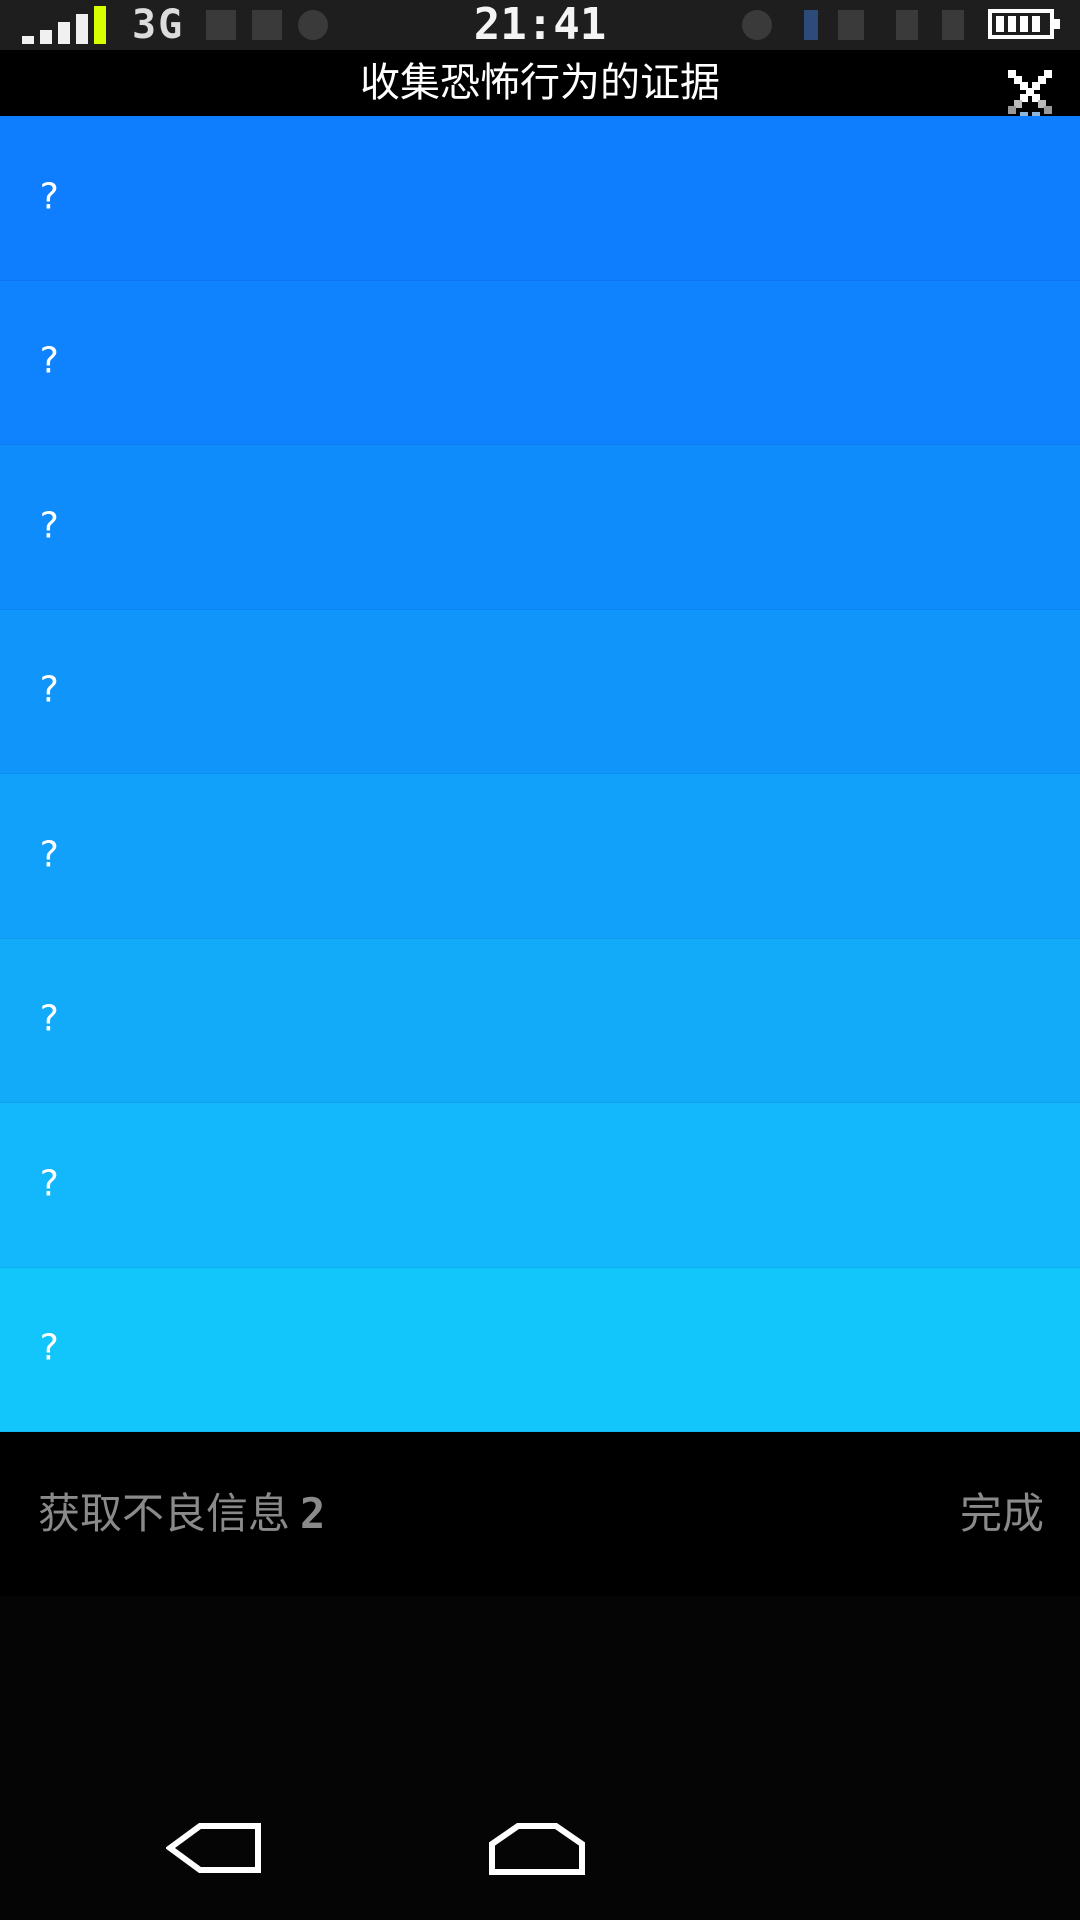 The height and width of the screenshot is (1920, 1080). I want to click on home-button, so click(537, 1847).